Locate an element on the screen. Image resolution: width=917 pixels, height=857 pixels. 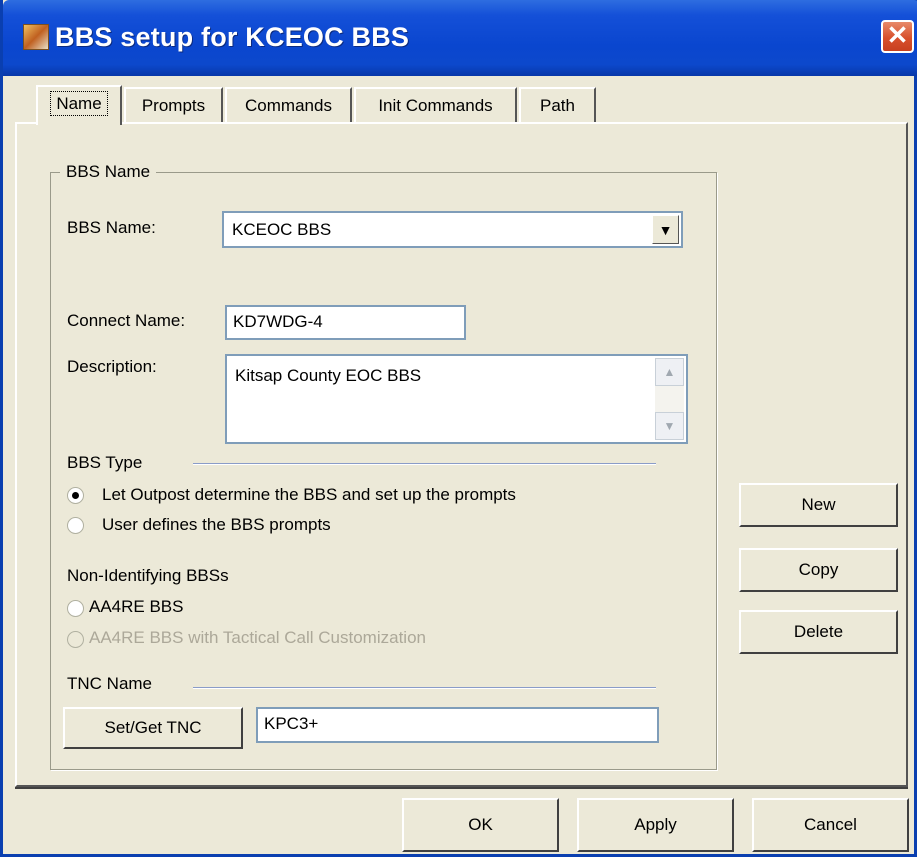
tab-init-commands: Init Commands is located at coordinates (435, 105).